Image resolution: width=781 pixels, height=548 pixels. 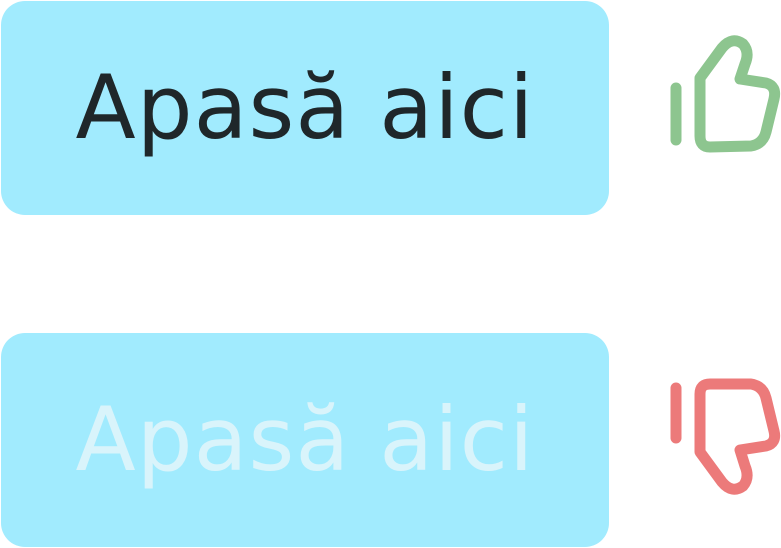 I want to click on good-contrast-button-label: Apasă aici, so click(x=305, y=107).